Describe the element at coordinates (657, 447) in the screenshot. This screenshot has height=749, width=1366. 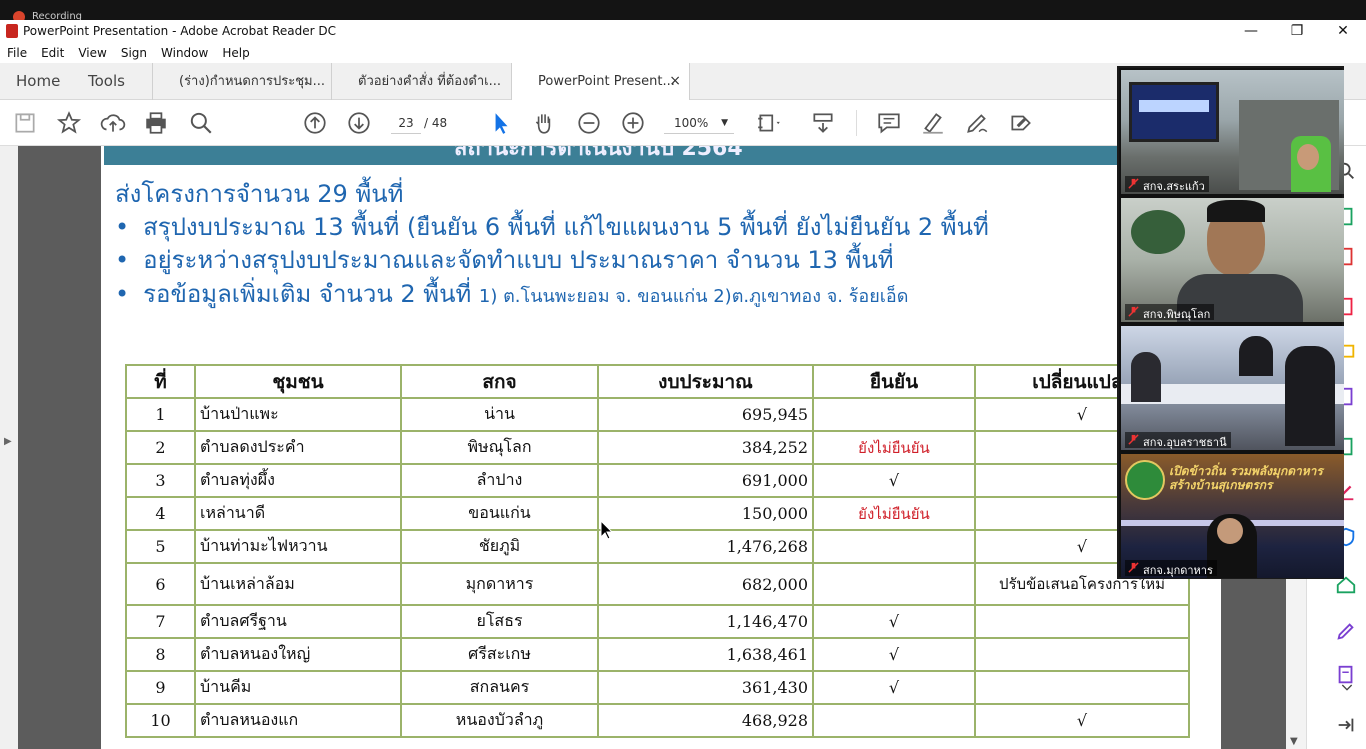
I see `table-row: 2 ตำบลดงประคำ พิษณุโลก 384,252 ยังไม่ยืนยัน` at that location.